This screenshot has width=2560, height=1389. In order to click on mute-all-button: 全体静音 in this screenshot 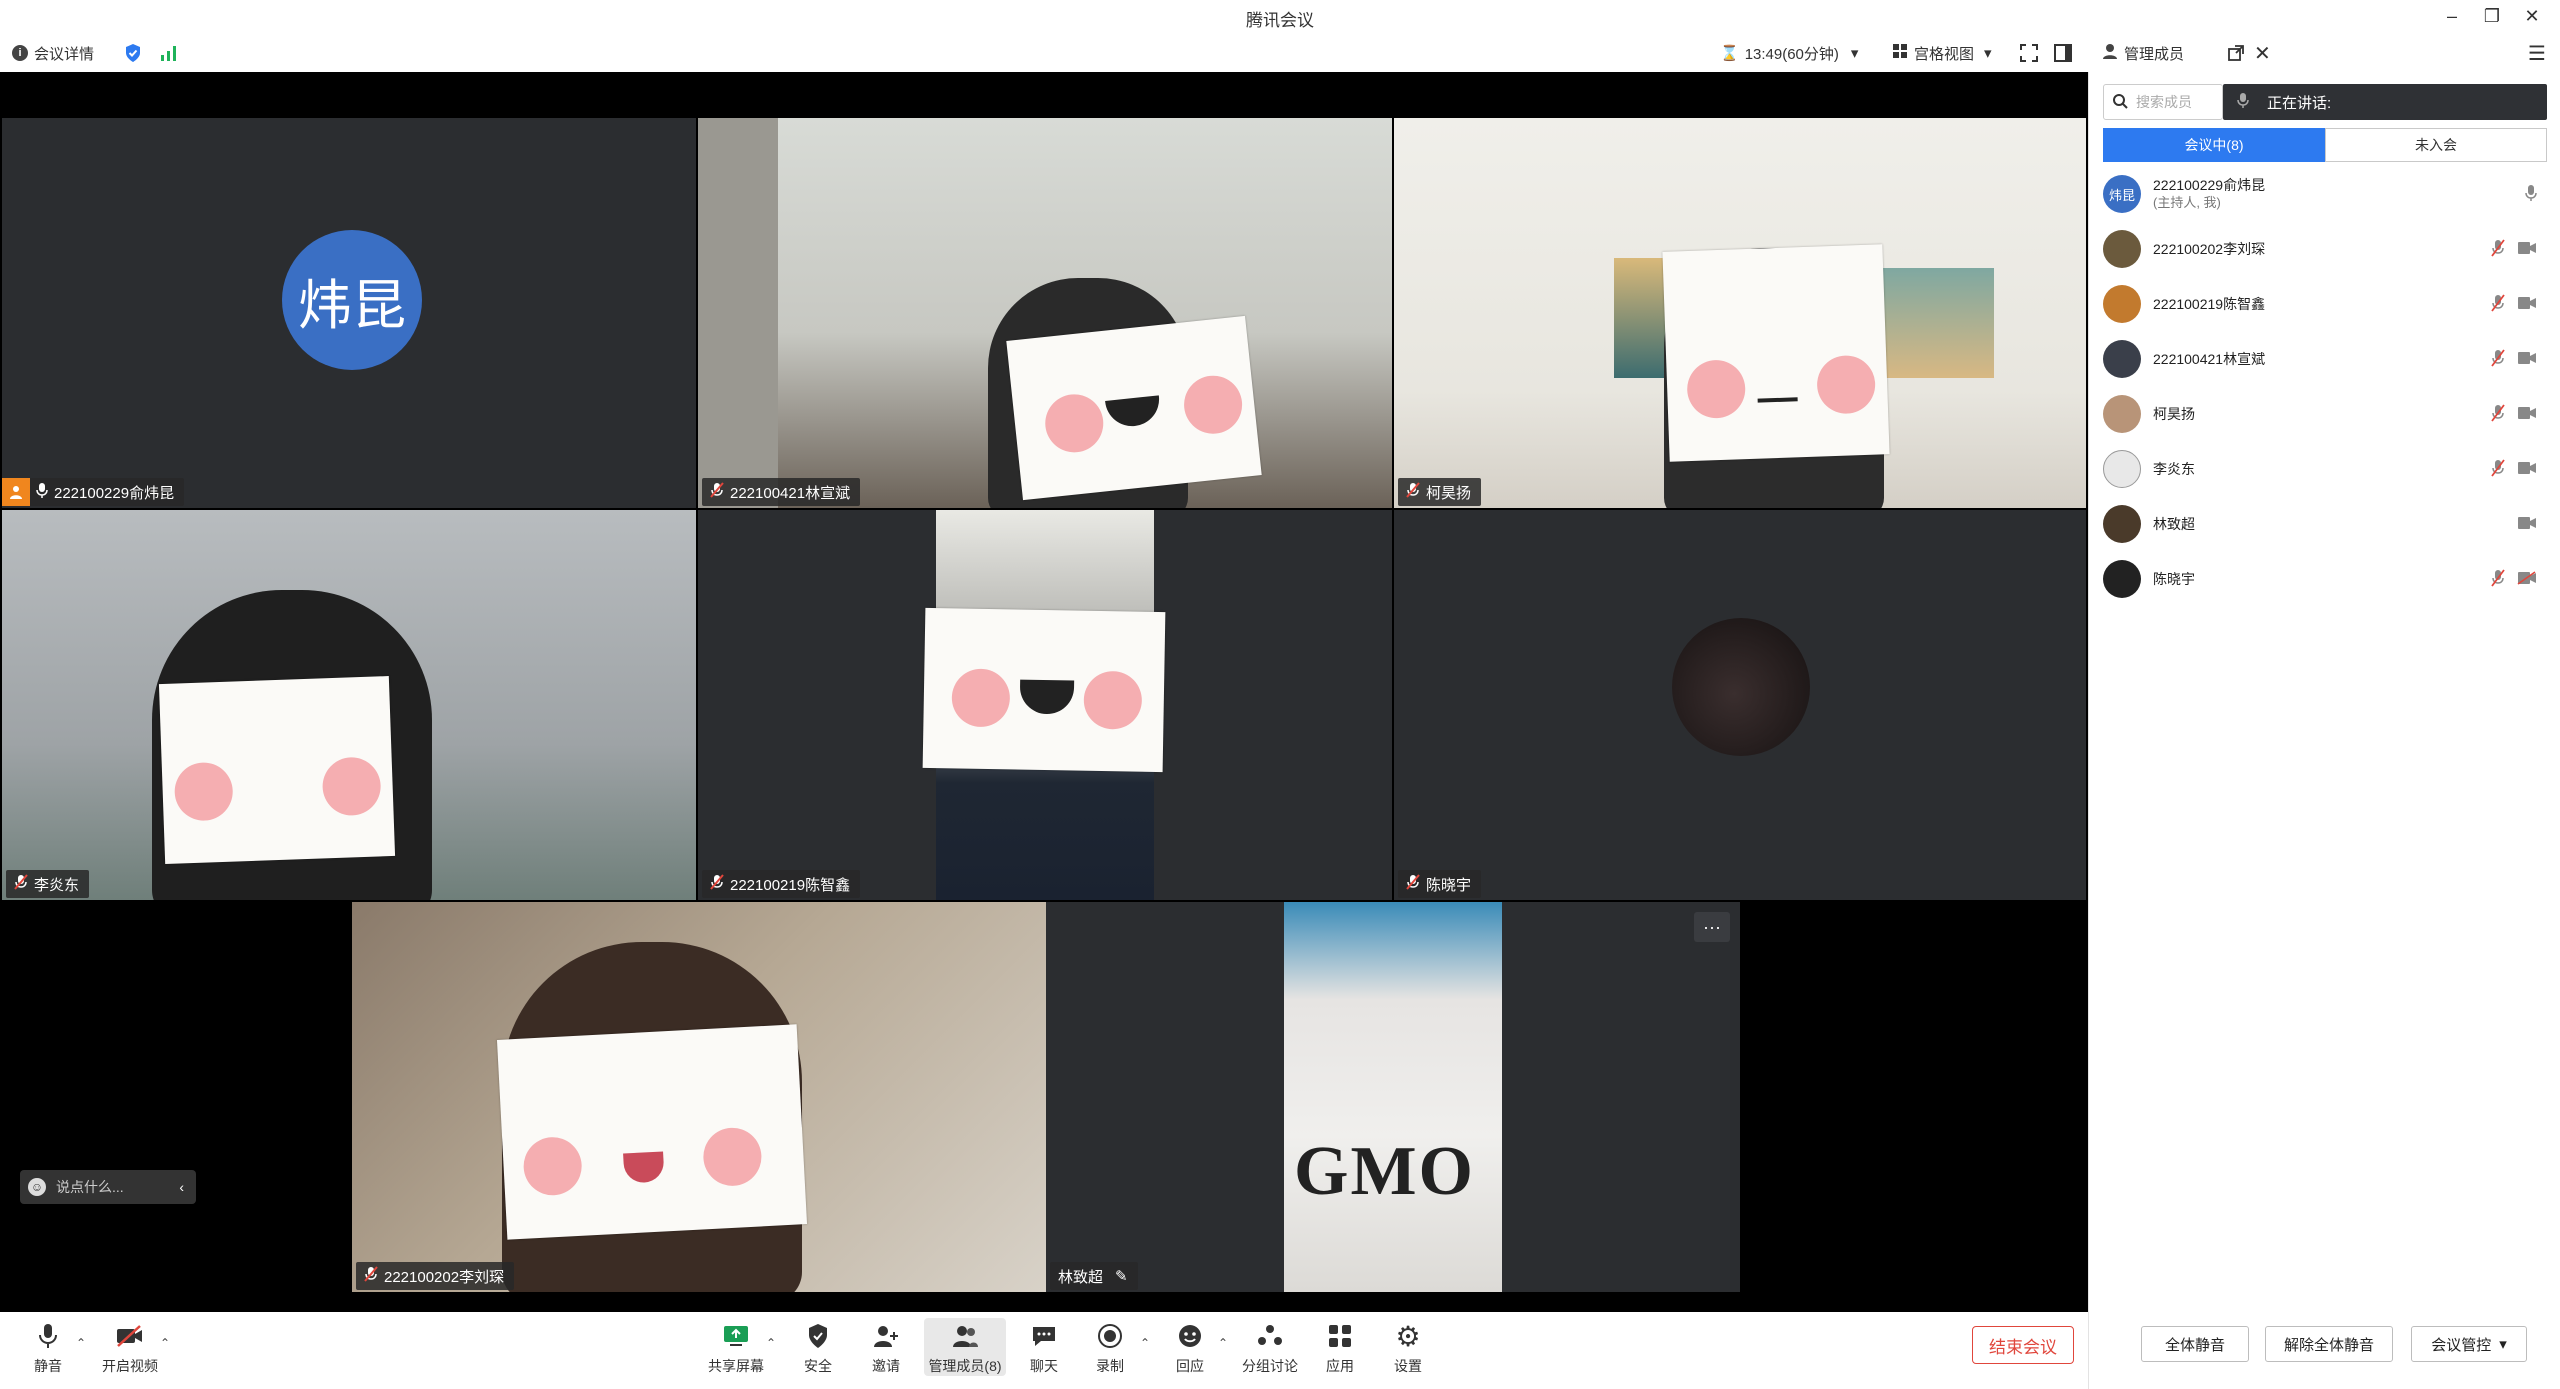, I will do `click(2195, 1344)`.